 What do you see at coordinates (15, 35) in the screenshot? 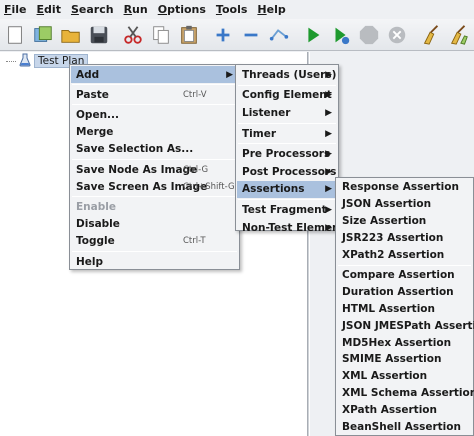
I see `new-file-icon` at bounding box center [15, 35].